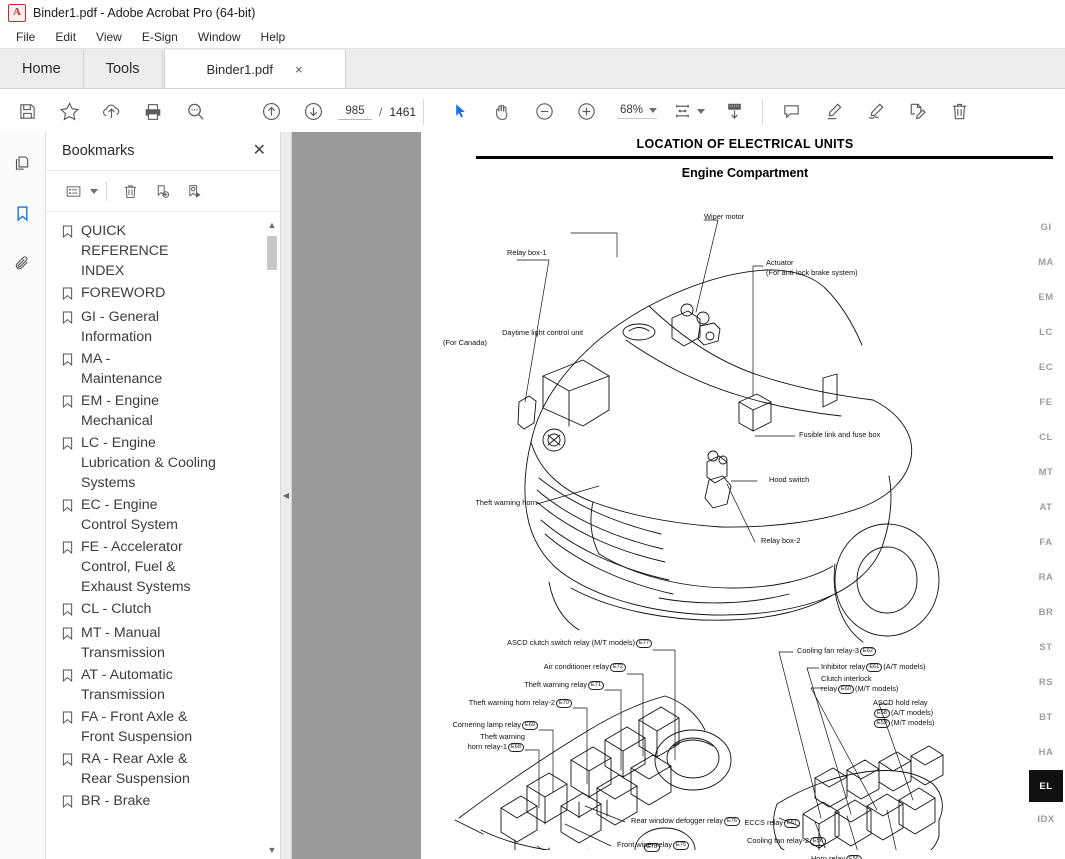 The image size is (1065, 859). Describe the element at coordinates (1046, 332) in the screenshot. I see `index-tab-lc: LC` at that location.